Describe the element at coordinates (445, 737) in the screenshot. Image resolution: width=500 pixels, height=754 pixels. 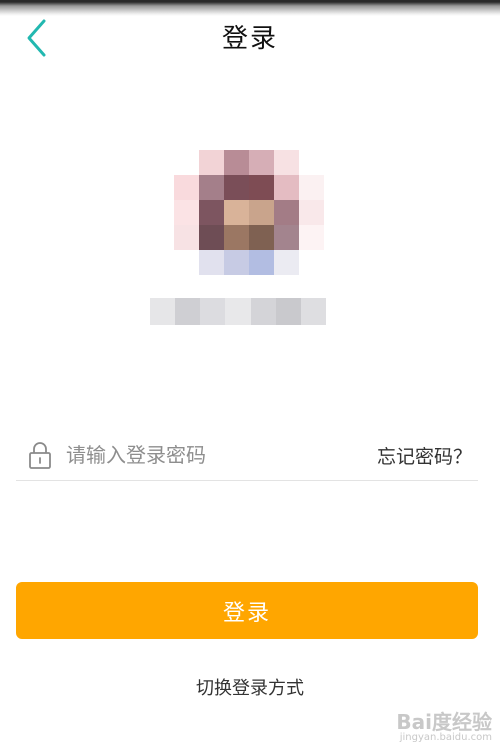
I see `watermark-sub: jingyan.baidu.com` at that location.